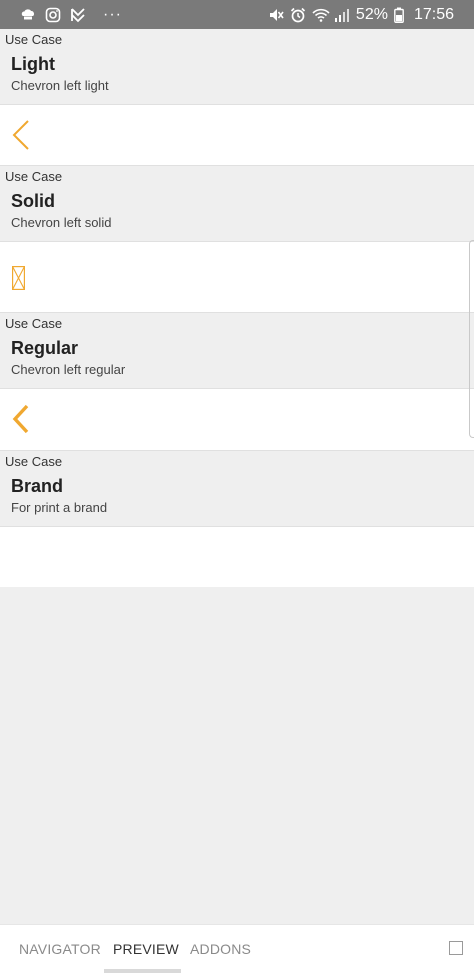 Image resolution: width=474 pixels, height=974 pixels. Describe the element at coordinates (146, 949) in the screenshot. I see `tab-preview: PREVIEW` at that location.